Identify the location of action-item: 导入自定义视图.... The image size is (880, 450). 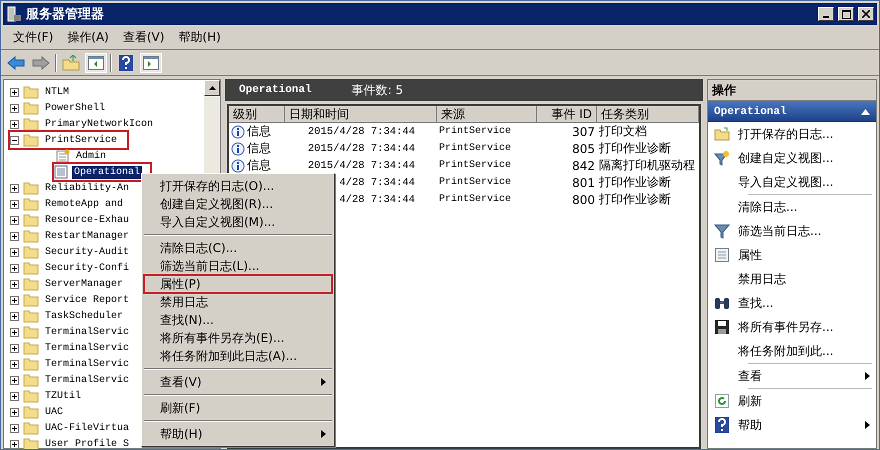
(792, 182).